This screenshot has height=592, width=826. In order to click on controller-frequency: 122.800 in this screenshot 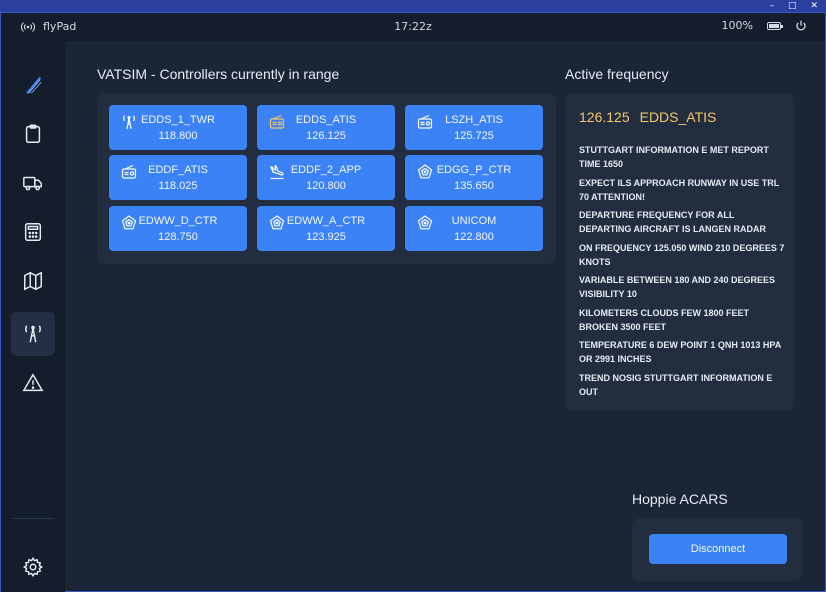, I will do `click(474, 237)`.